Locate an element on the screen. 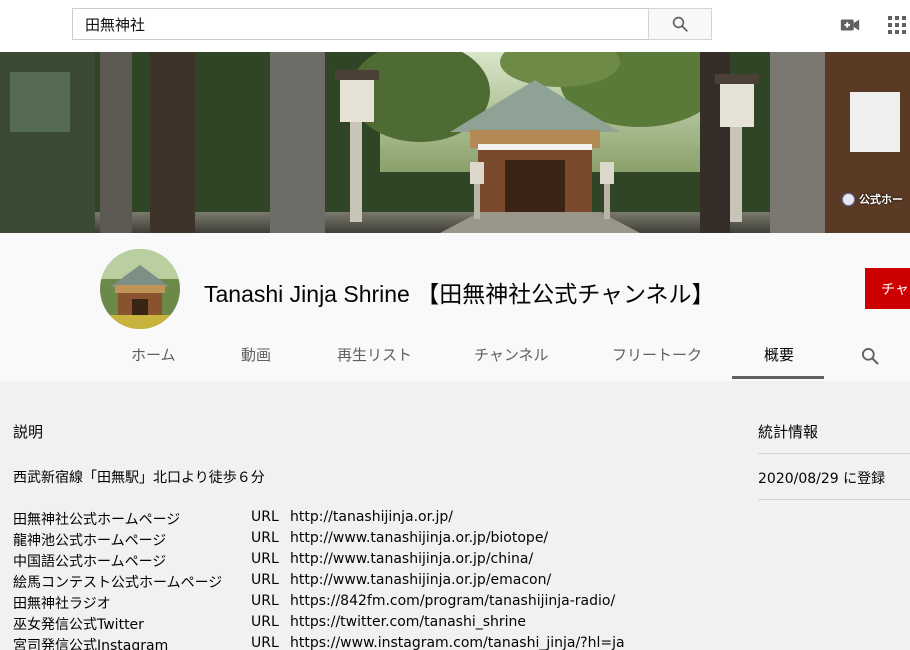 The image size is (910, 650). tab-home: ホーム is located at coordinates (153, 355).